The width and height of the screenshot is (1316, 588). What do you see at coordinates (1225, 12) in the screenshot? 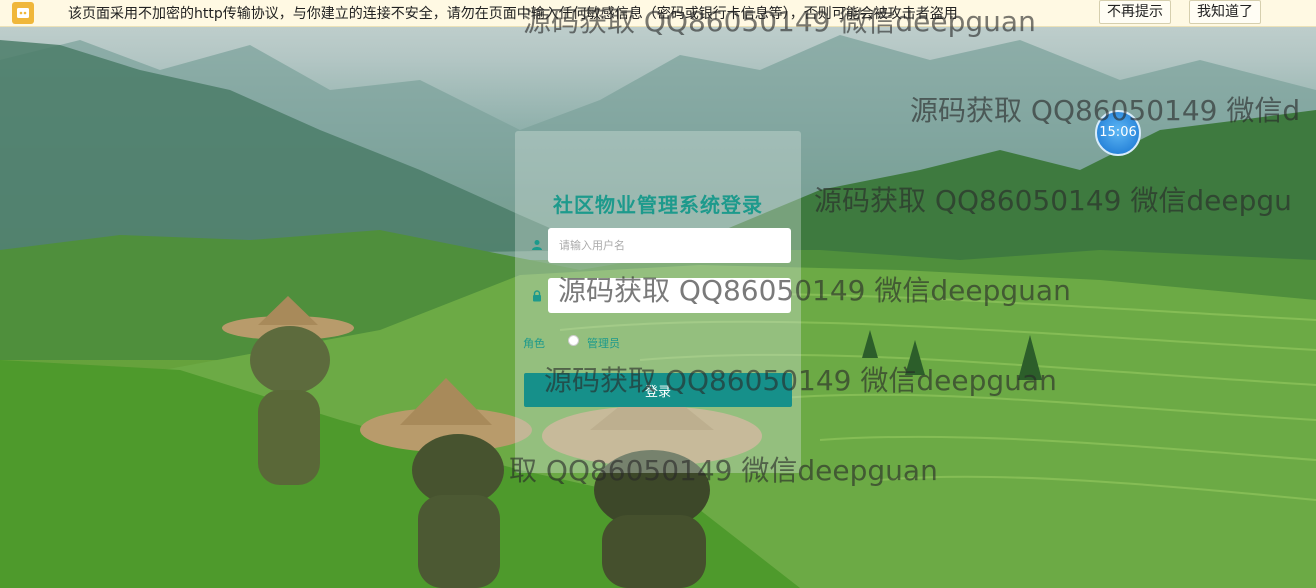
I see `got-it-button: 我知道了` at bounding box center [1225, 12].